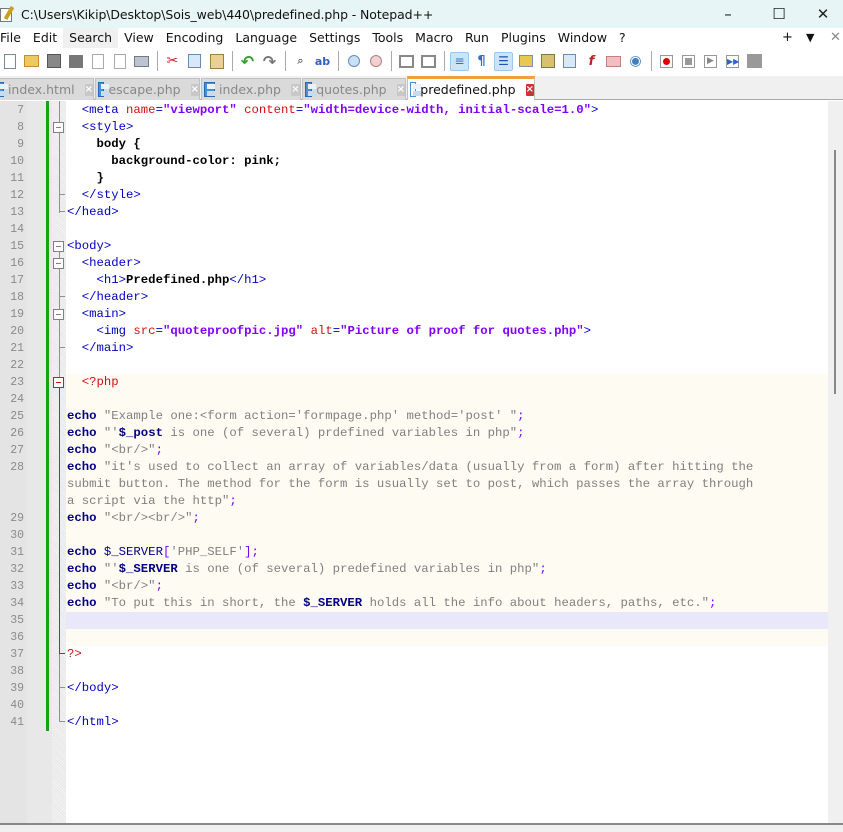  What do you see at coordinates (97, 61) in the screenshot?
I see `close-icon` at bounding box center [97, 61].